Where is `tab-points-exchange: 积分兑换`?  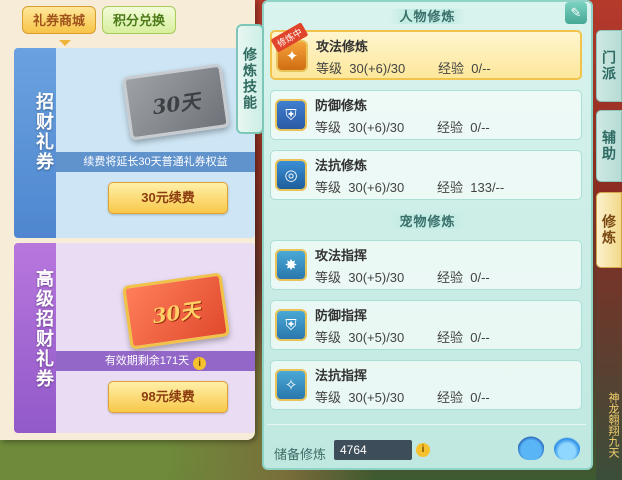
tab-points-exchange: 积分兑换 is located at coordinates (139, 20).